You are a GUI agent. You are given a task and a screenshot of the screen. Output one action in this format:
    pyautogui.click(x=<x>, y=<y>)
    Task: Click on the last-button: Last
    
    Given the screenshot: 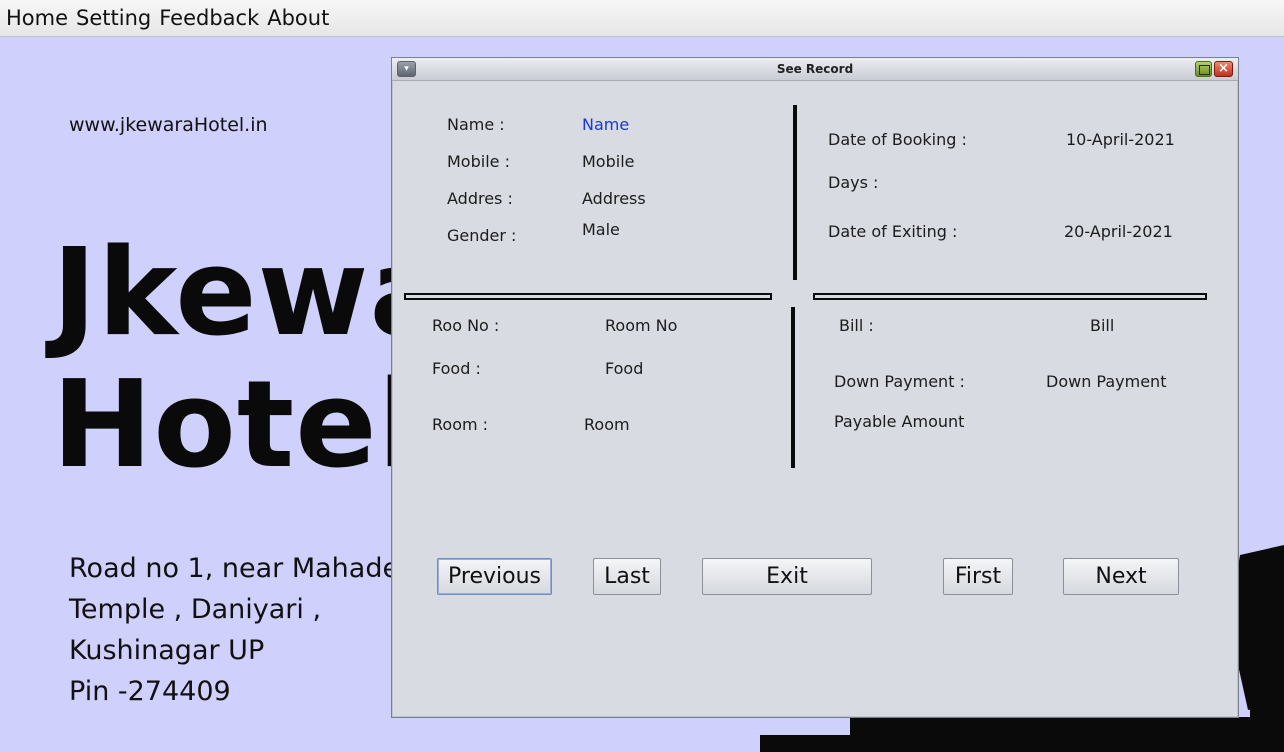 What is the action you would take?
    pyautogui.click(x=627, y=576)
    